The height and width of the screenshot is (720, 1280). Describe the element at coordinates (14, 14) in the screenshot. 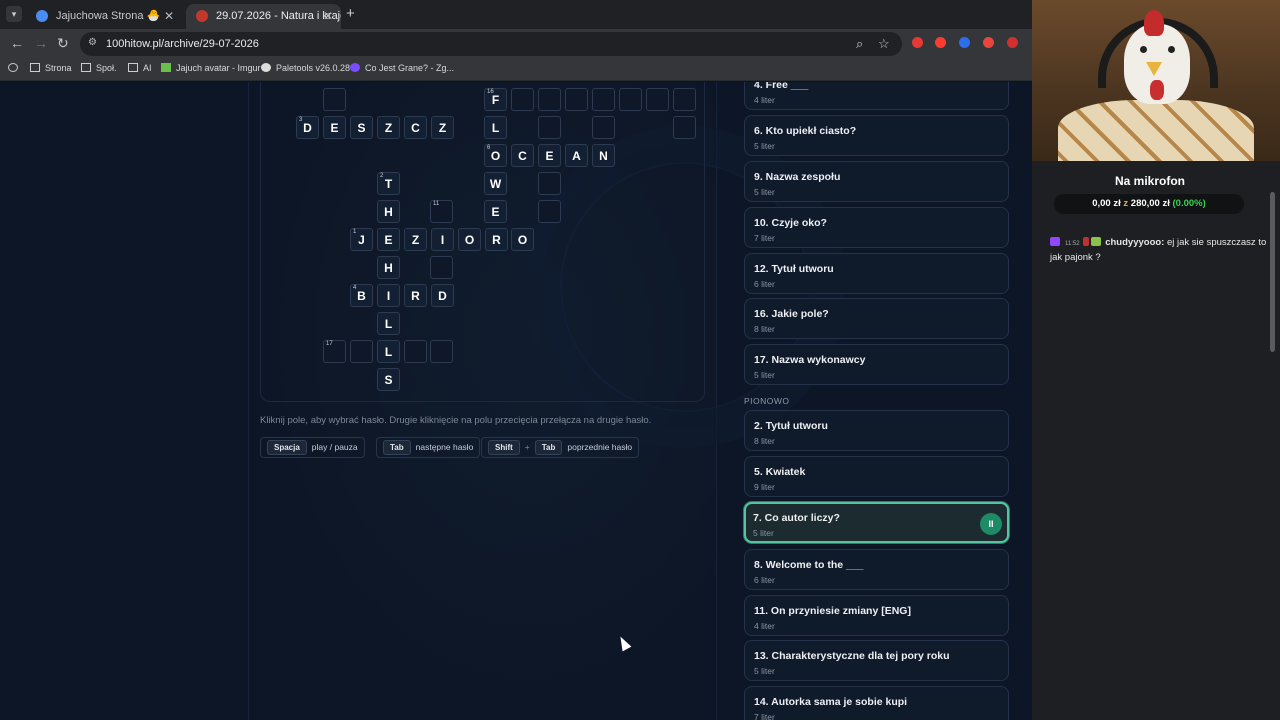

I see `tab-search-button: ▾` at that location.